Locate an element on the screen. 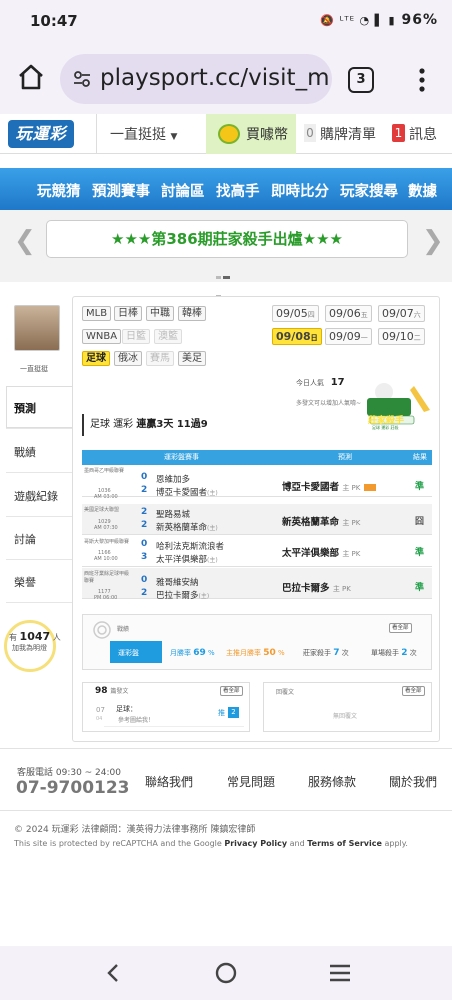  sidebar-item-honors: 榮譽 is located at coordinates (25, 582).